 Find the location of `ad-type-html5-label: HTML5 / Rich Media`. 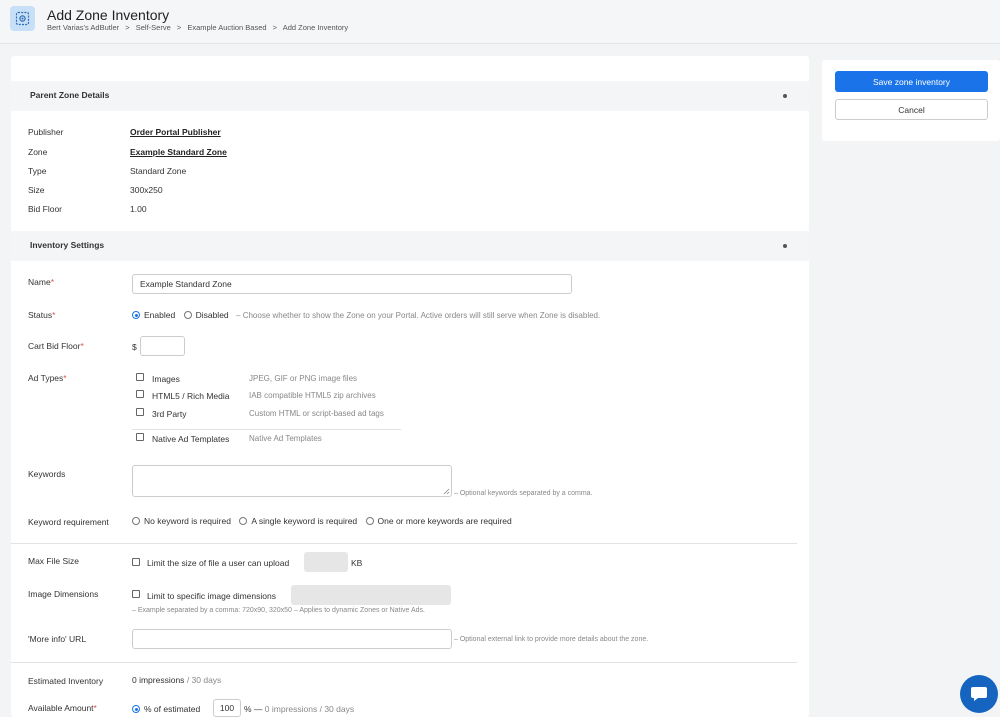

ad-type-html5-label: HTML5 / Rich Media is located at coordinates (190, 396).